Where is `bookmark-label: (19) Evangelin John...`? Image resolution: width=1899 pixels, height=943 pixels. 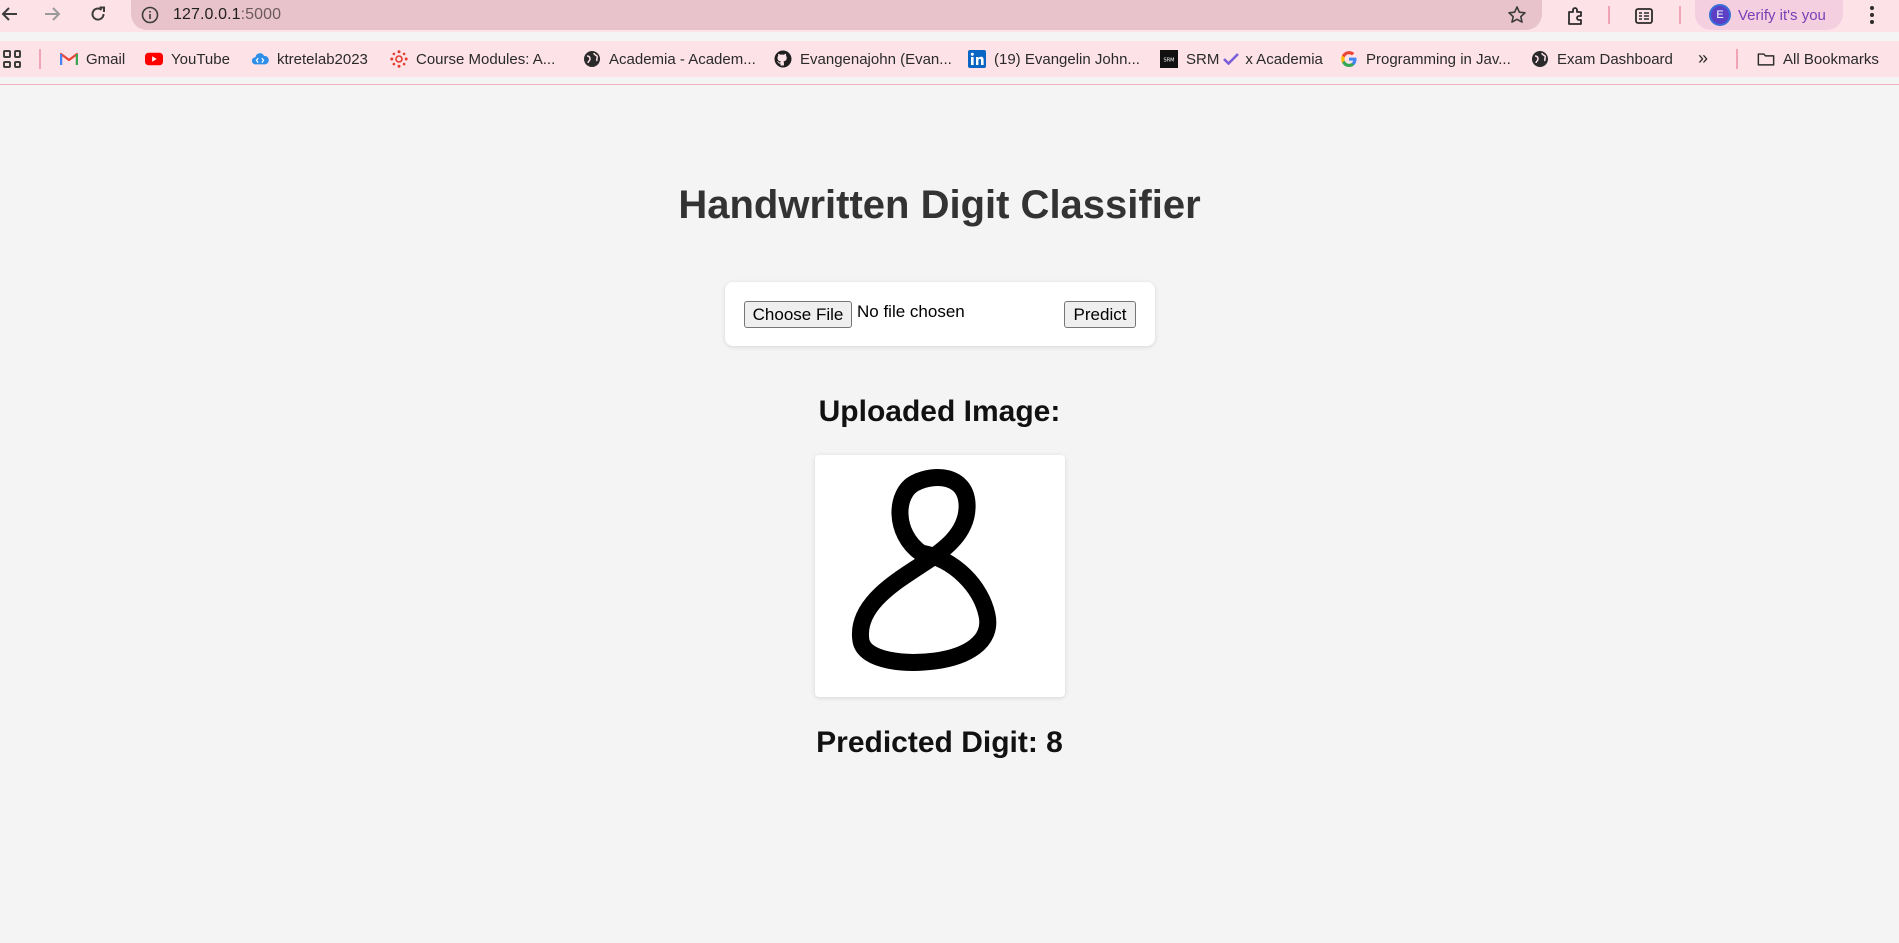
bookmark-label: (19) Evangelin John... is located at coordinates (1067, 59).